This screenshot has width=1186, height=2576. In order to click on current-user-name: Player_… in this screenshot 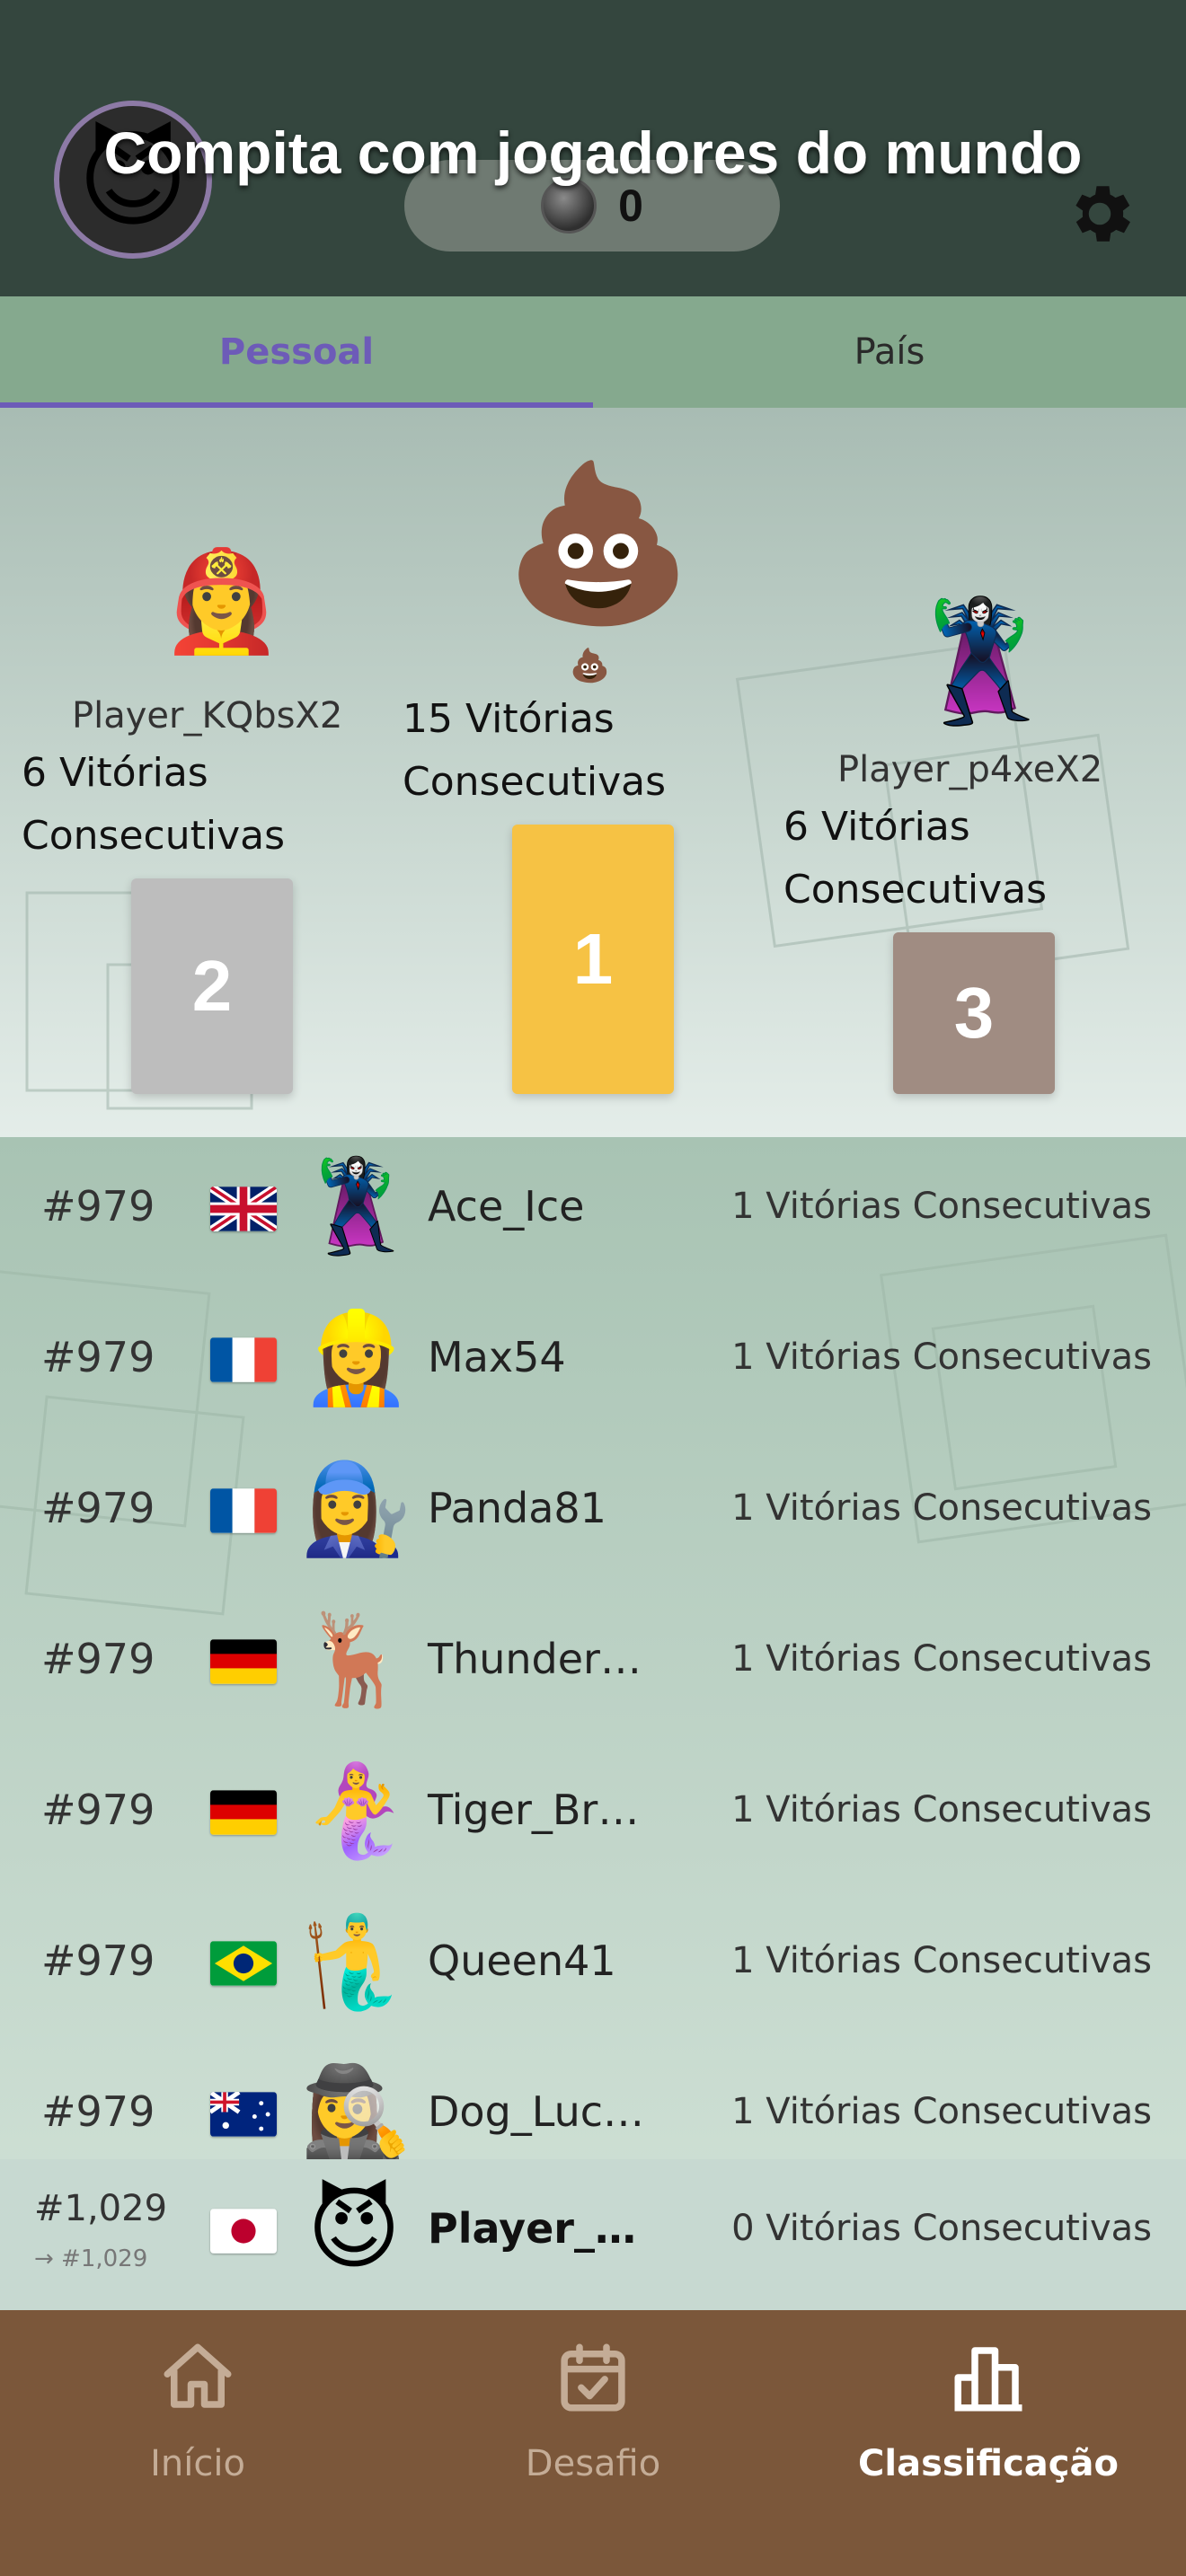, I will do `click(532, 2228)`.